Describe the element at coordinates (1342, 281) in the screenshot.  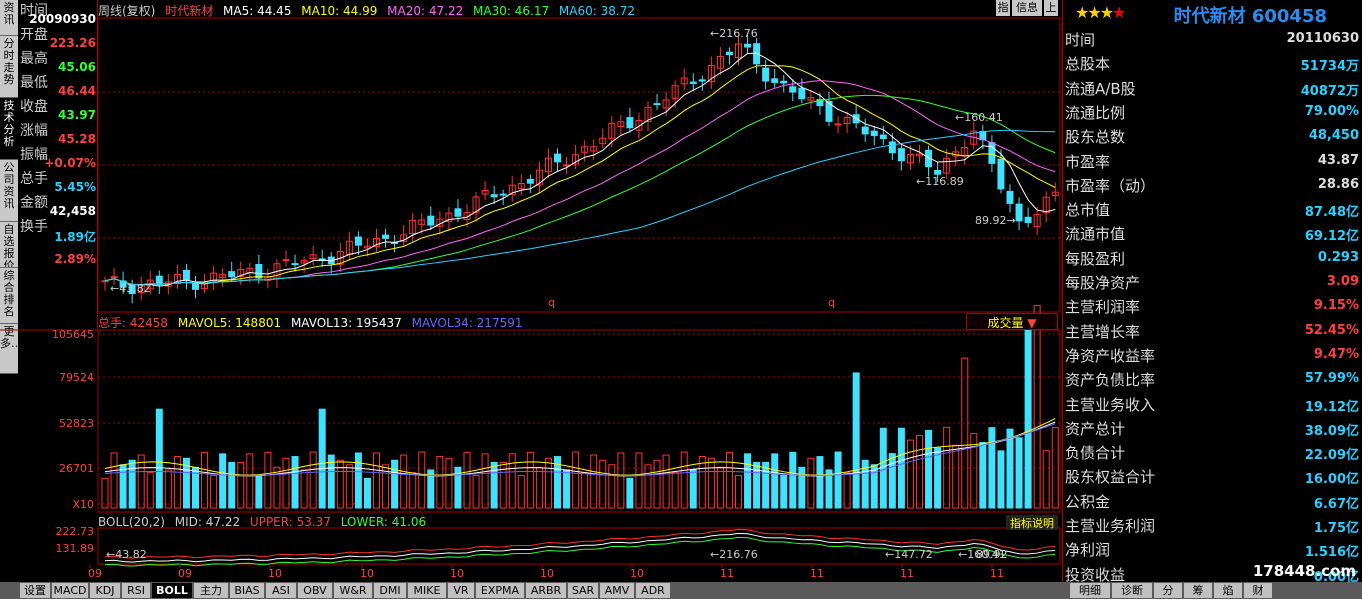
I see `fund-value: 3.09` at that location.